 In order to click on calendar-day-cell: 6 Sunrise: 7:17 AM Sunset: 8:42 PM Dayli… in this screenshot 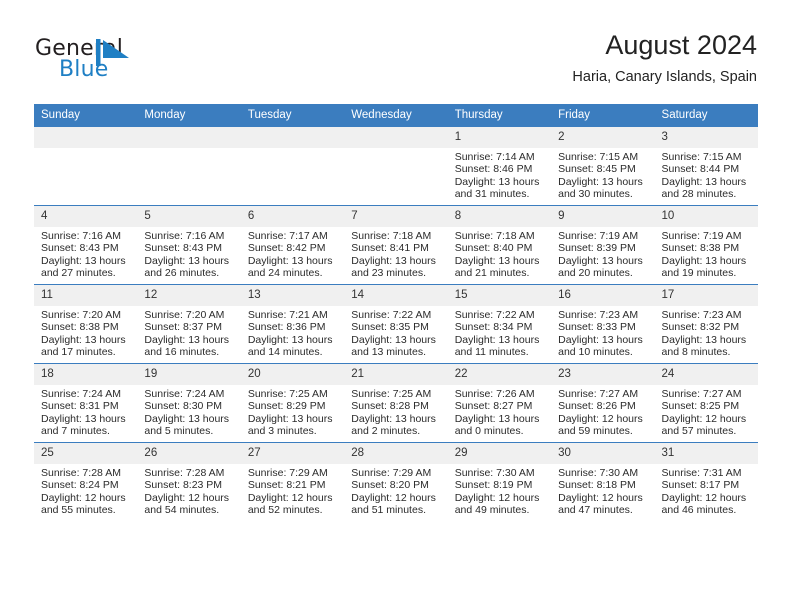, I will do `click(292, 245)`.